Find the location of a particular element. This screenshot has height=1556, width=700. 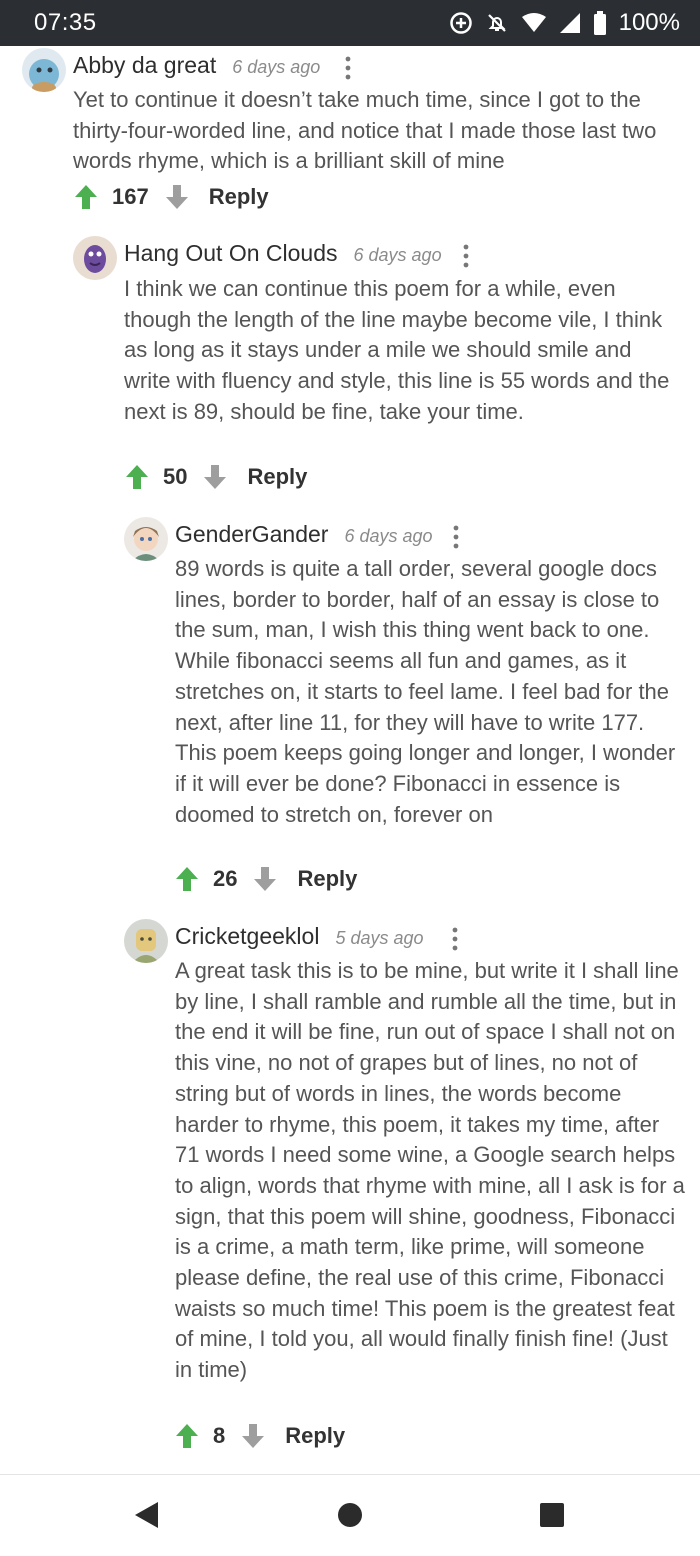

signal-icon is located at coordinates (569, 23).